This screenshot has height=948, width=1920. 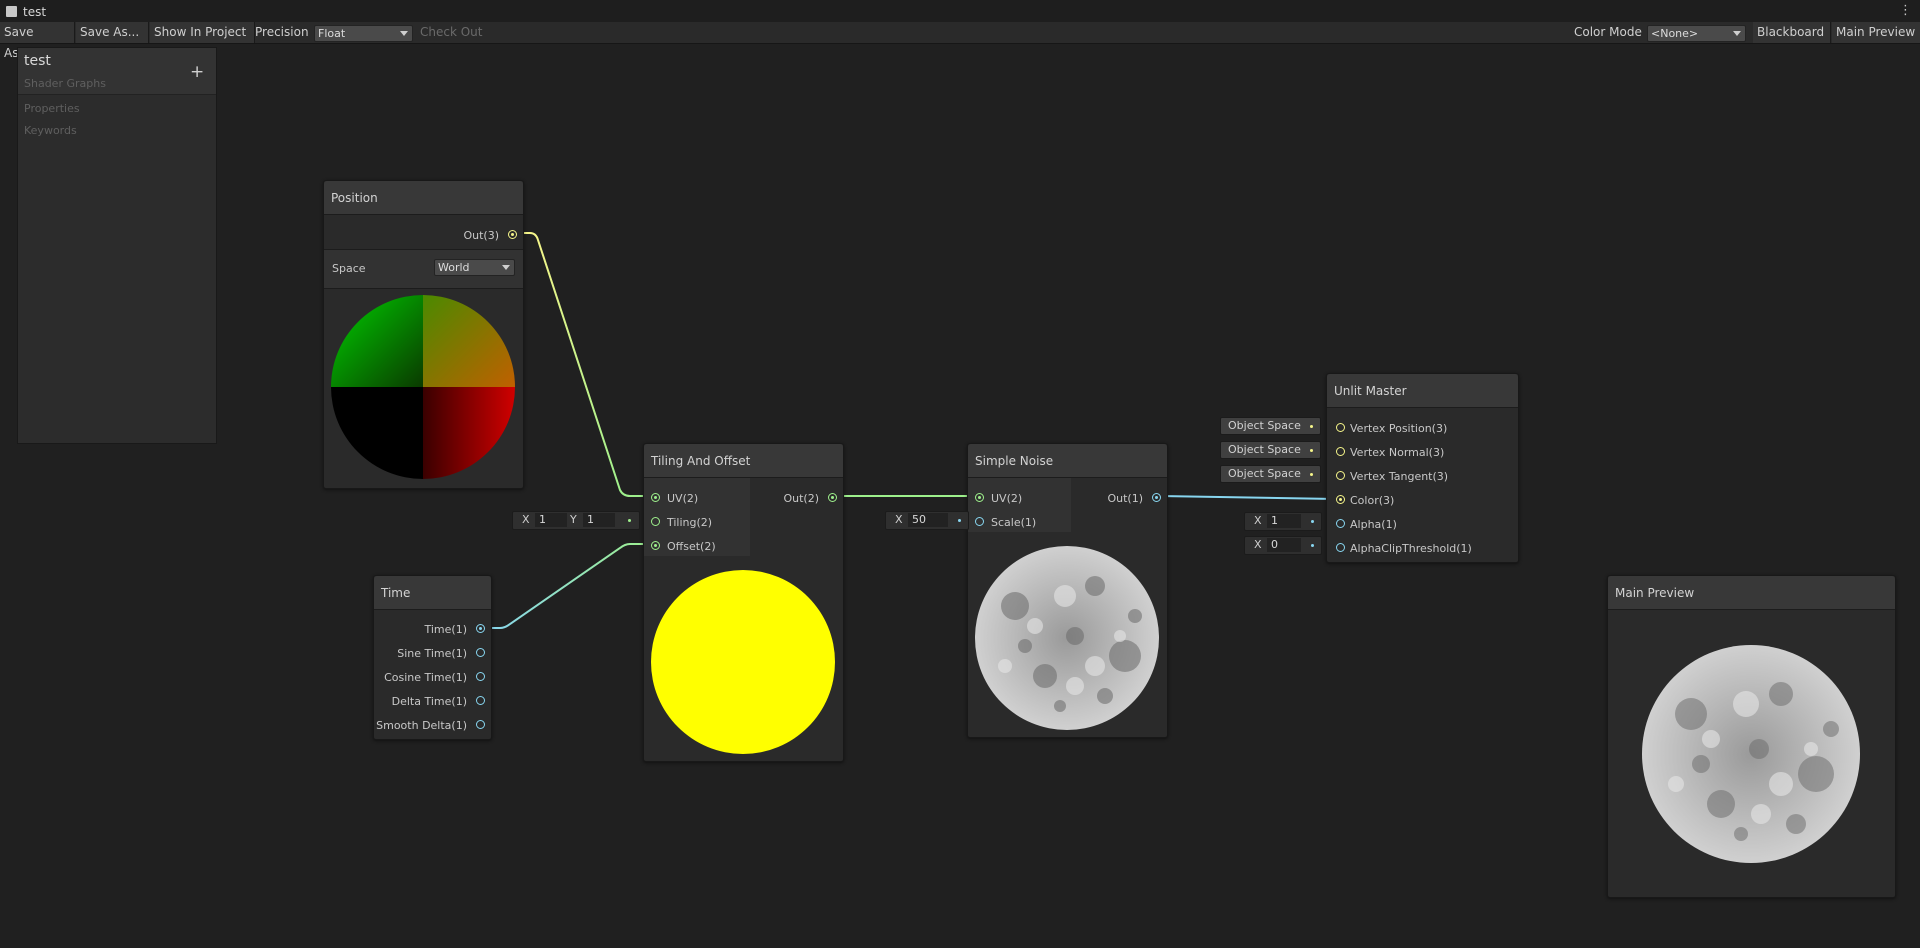 I want to click on position-node: Position Out(3) Space World, so click(x=423, y=334).